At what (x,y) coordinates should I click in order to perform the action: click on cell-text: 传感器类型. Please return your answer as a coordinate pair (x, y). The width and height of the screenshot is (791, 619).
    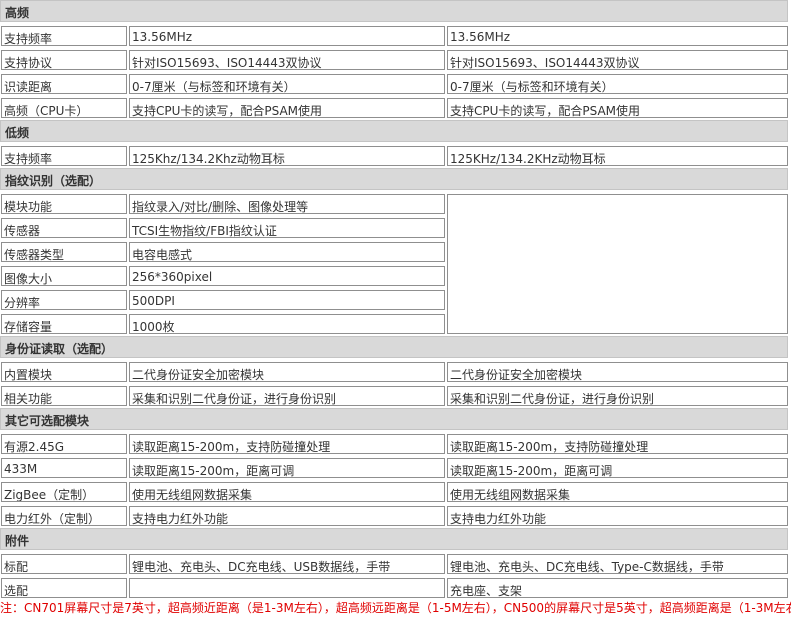
    Looking at the image, I should click on (34, 255).